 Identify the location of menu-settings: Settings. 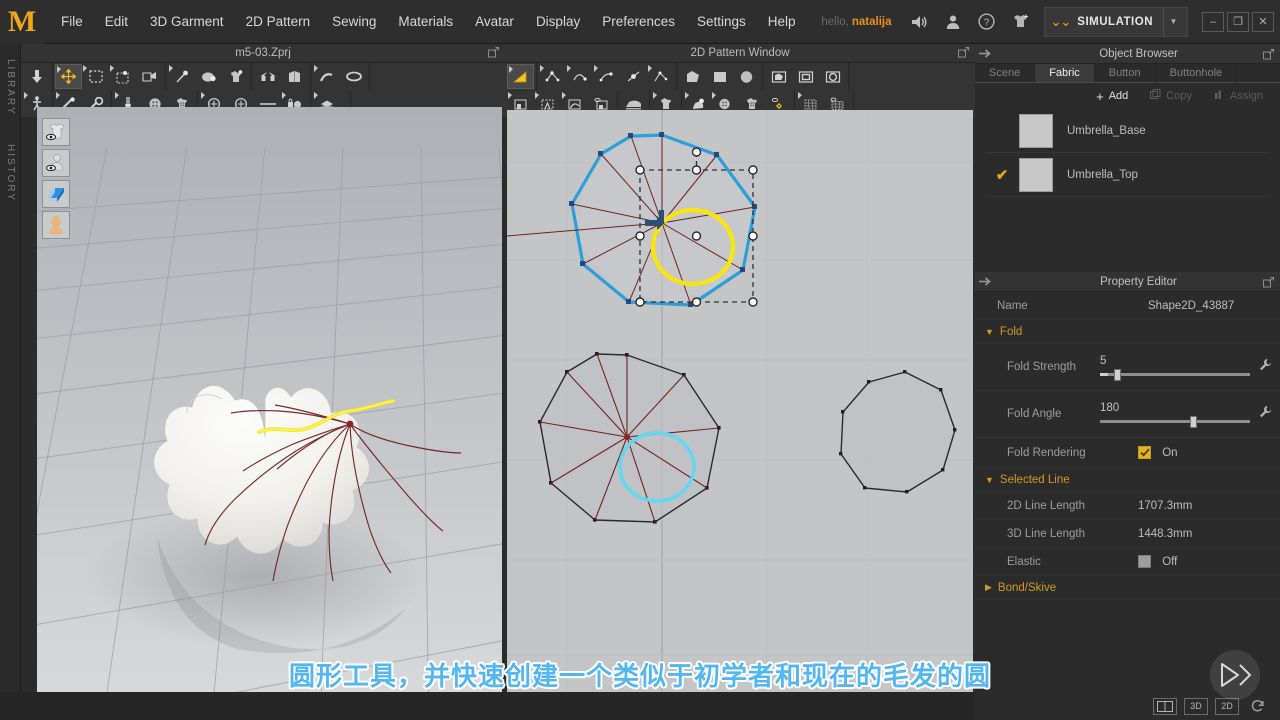
(721, 22).